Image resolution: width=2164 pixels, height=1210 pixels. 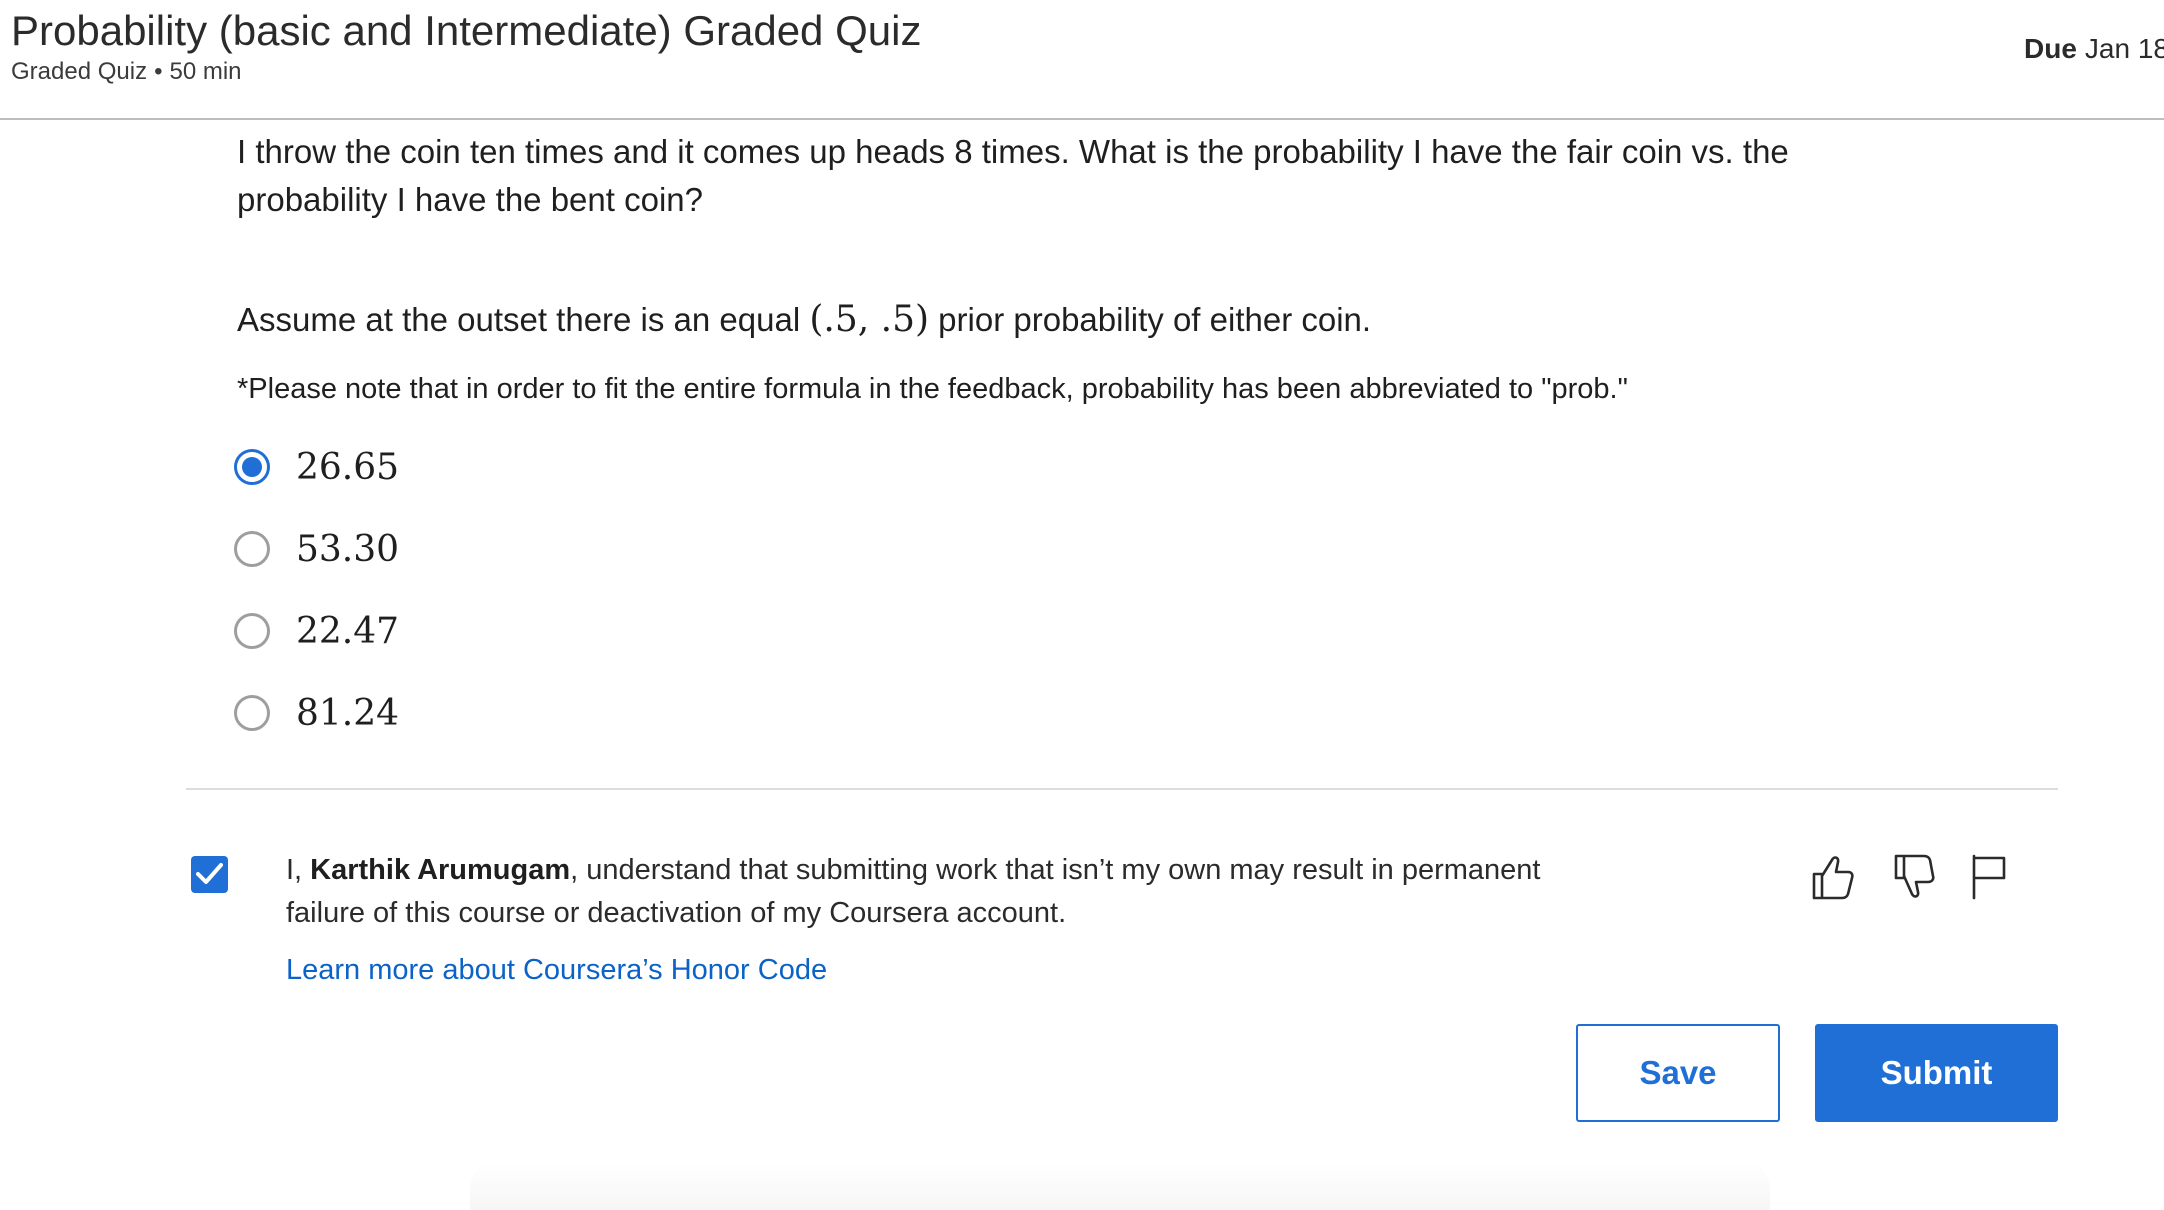 I want to click on assumption-prefix: Assume at the outset there is an equal, so click(x=523, y=319).